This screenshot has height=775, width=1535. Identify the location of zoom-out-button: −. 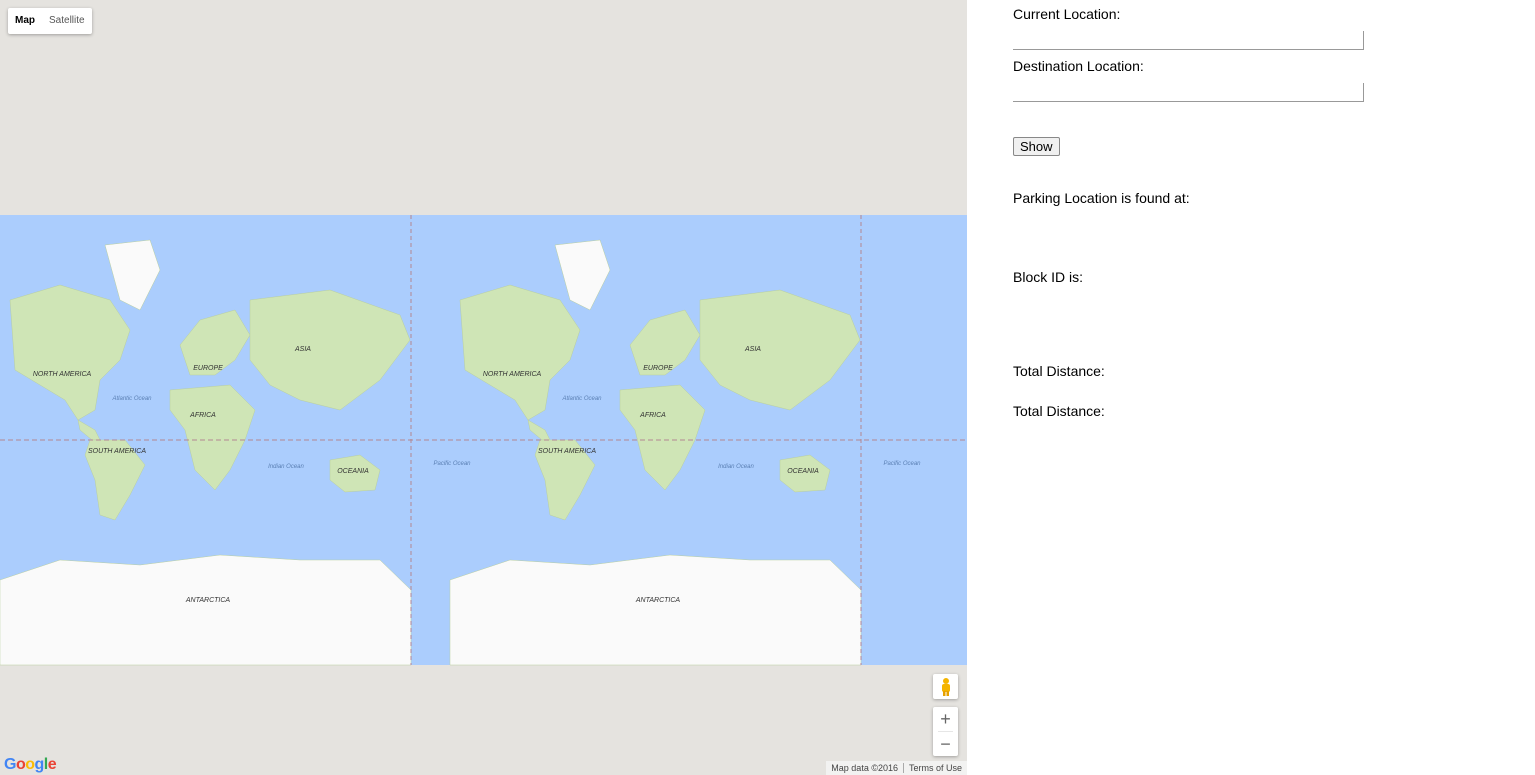
(945, 744).